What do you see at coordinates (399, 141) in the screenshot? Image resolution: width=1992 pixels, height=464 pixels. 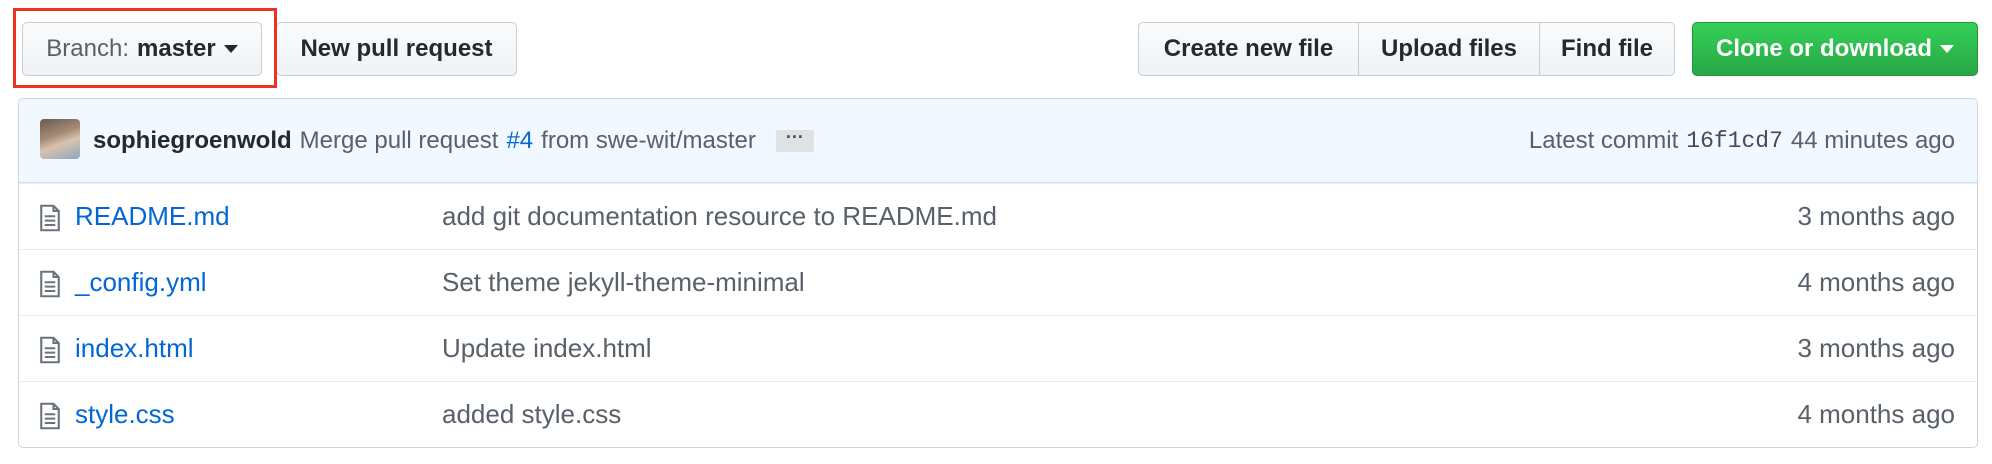 I see `commit-message-prefix: Merge pull request` at bounding box center [399, 141].